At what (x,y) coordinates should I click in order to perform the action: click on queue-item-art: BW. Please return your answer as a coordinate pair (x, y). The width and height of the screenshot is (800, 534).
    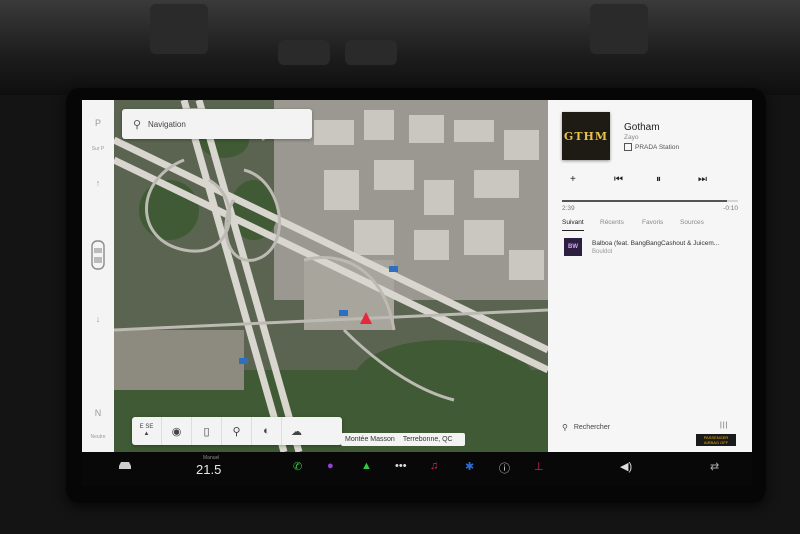
    Looking at the image, I should click on (573, 247).